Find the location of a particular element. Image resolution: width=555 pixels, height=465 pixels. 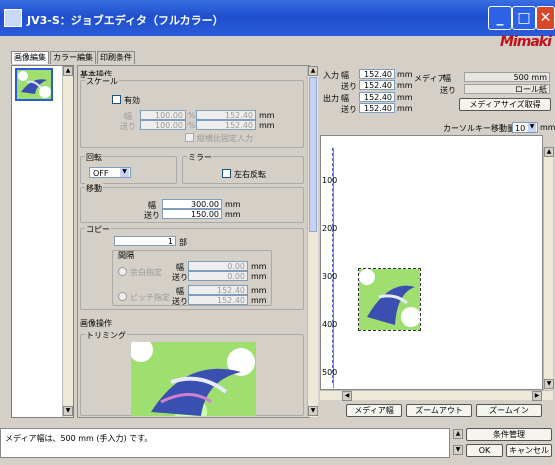

canvas-hscroll: ◀ ▶ is located at coordinates (436, 395).